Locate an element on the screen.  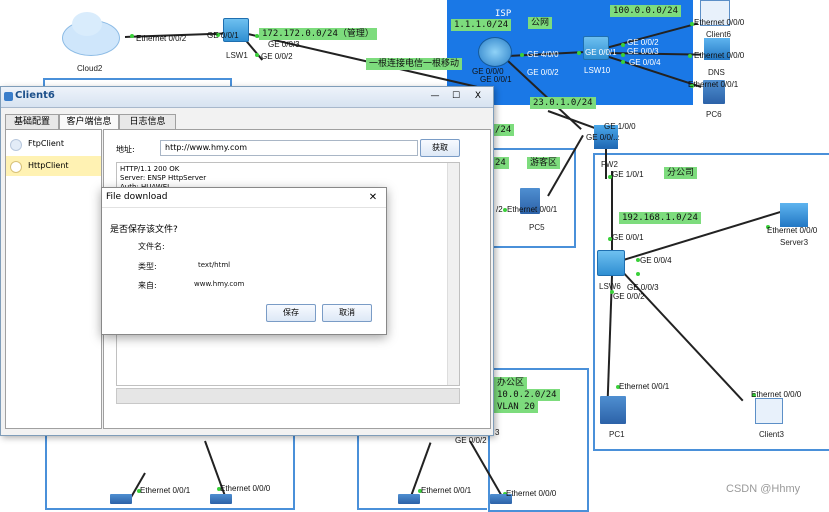
response-line: HTTP/1.1 200 OK is located at coordinates (150, 169).